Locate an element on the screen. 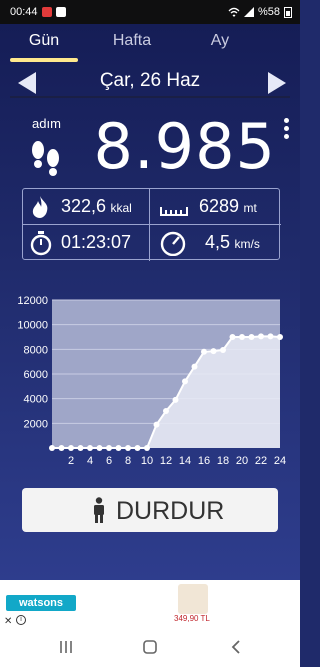 The image size is (320, 667). chart-xtick-label: 18 is located at coordinates (223, 461).